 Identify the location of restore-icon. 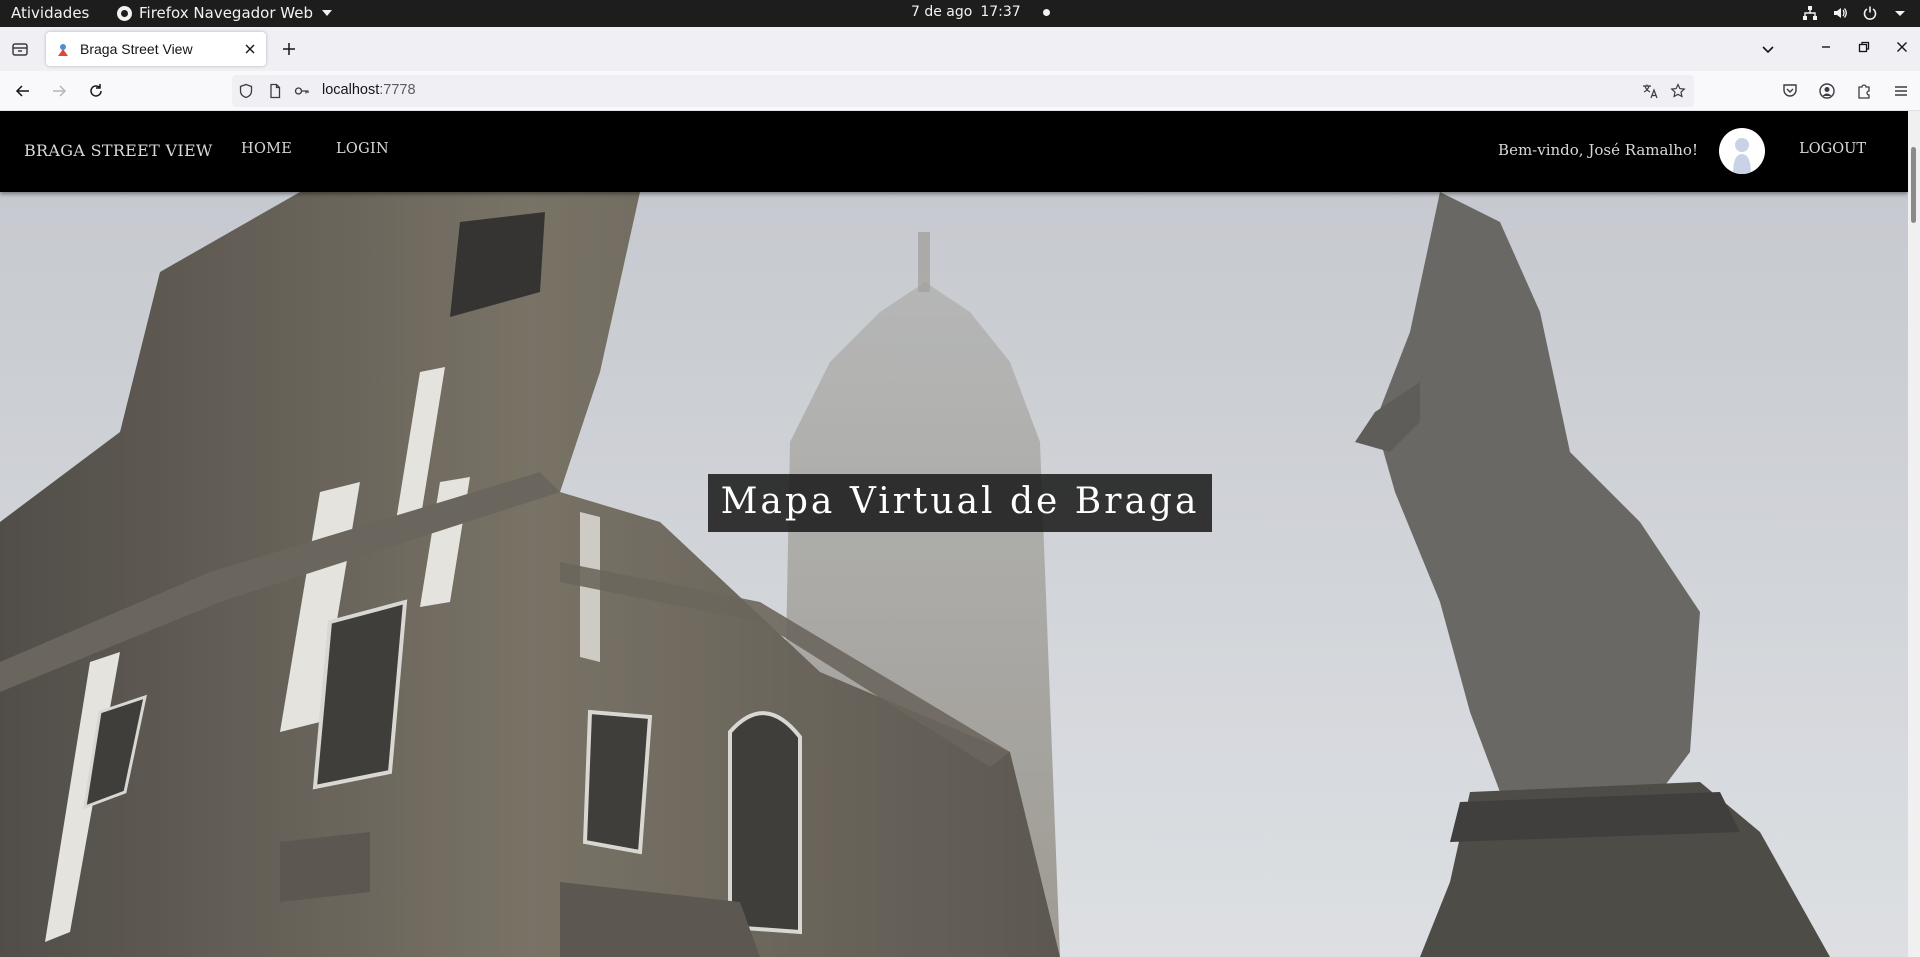
(1864, 49).